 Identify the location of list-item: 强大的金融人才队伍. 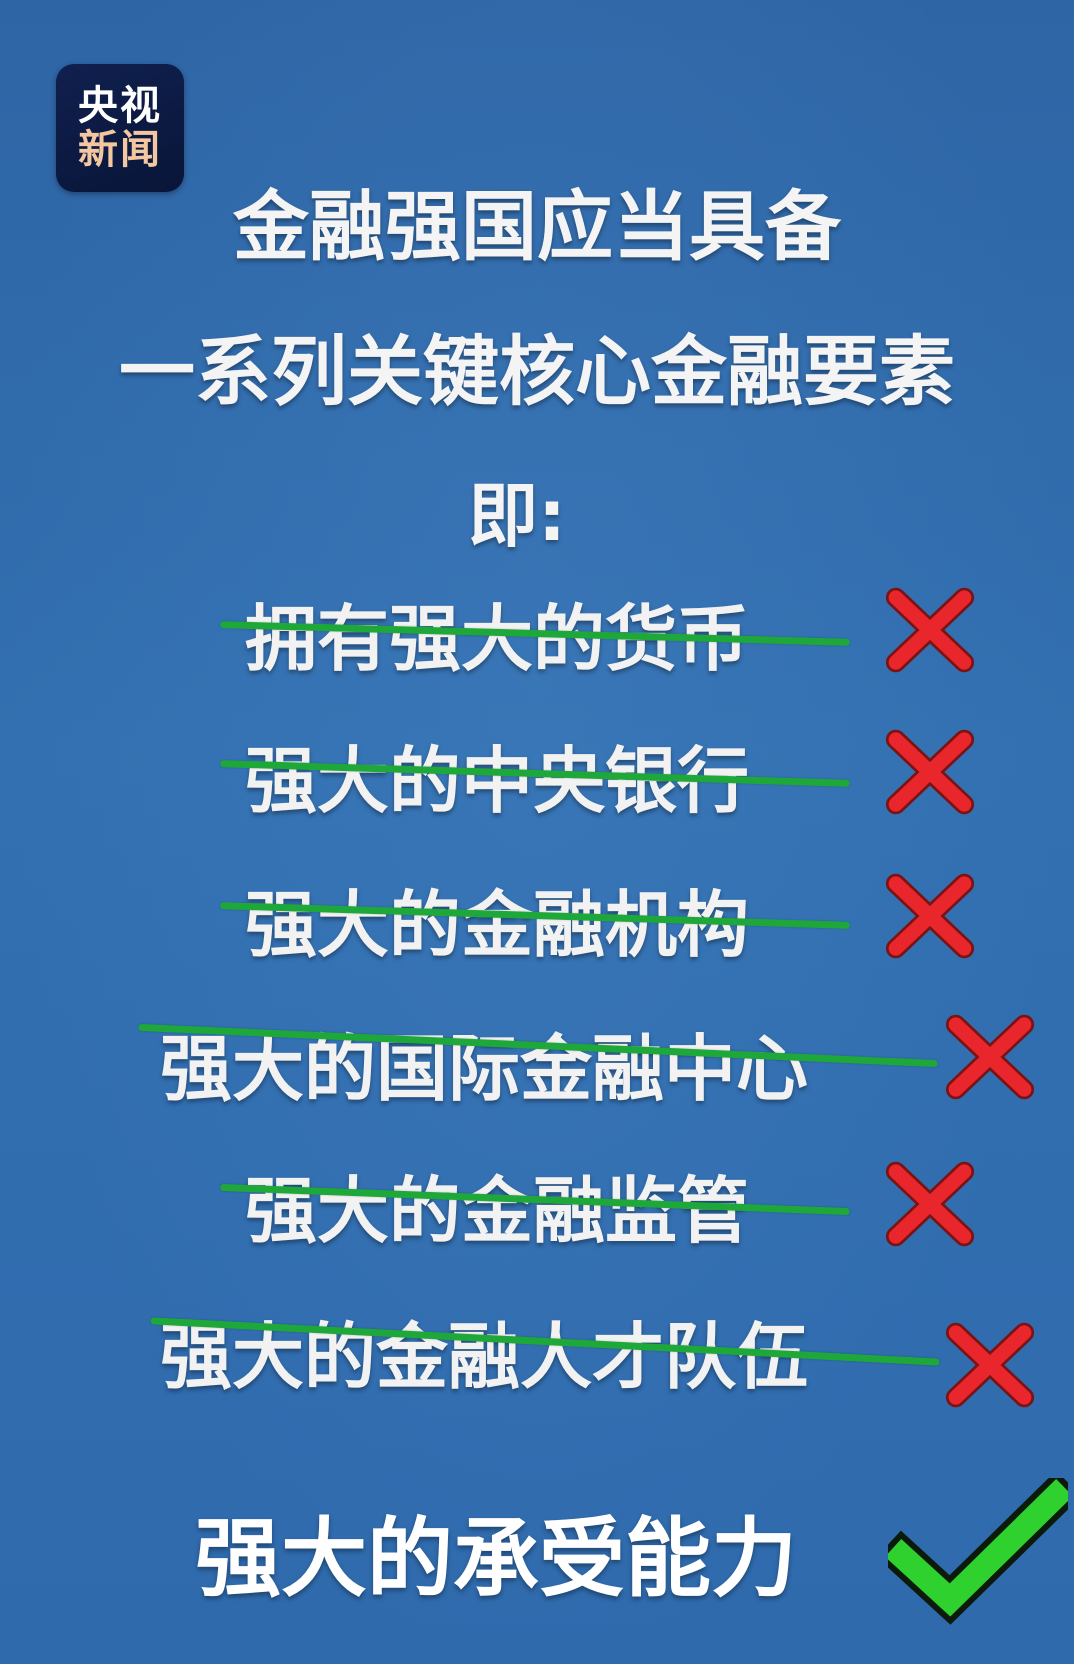
(537, 1353).